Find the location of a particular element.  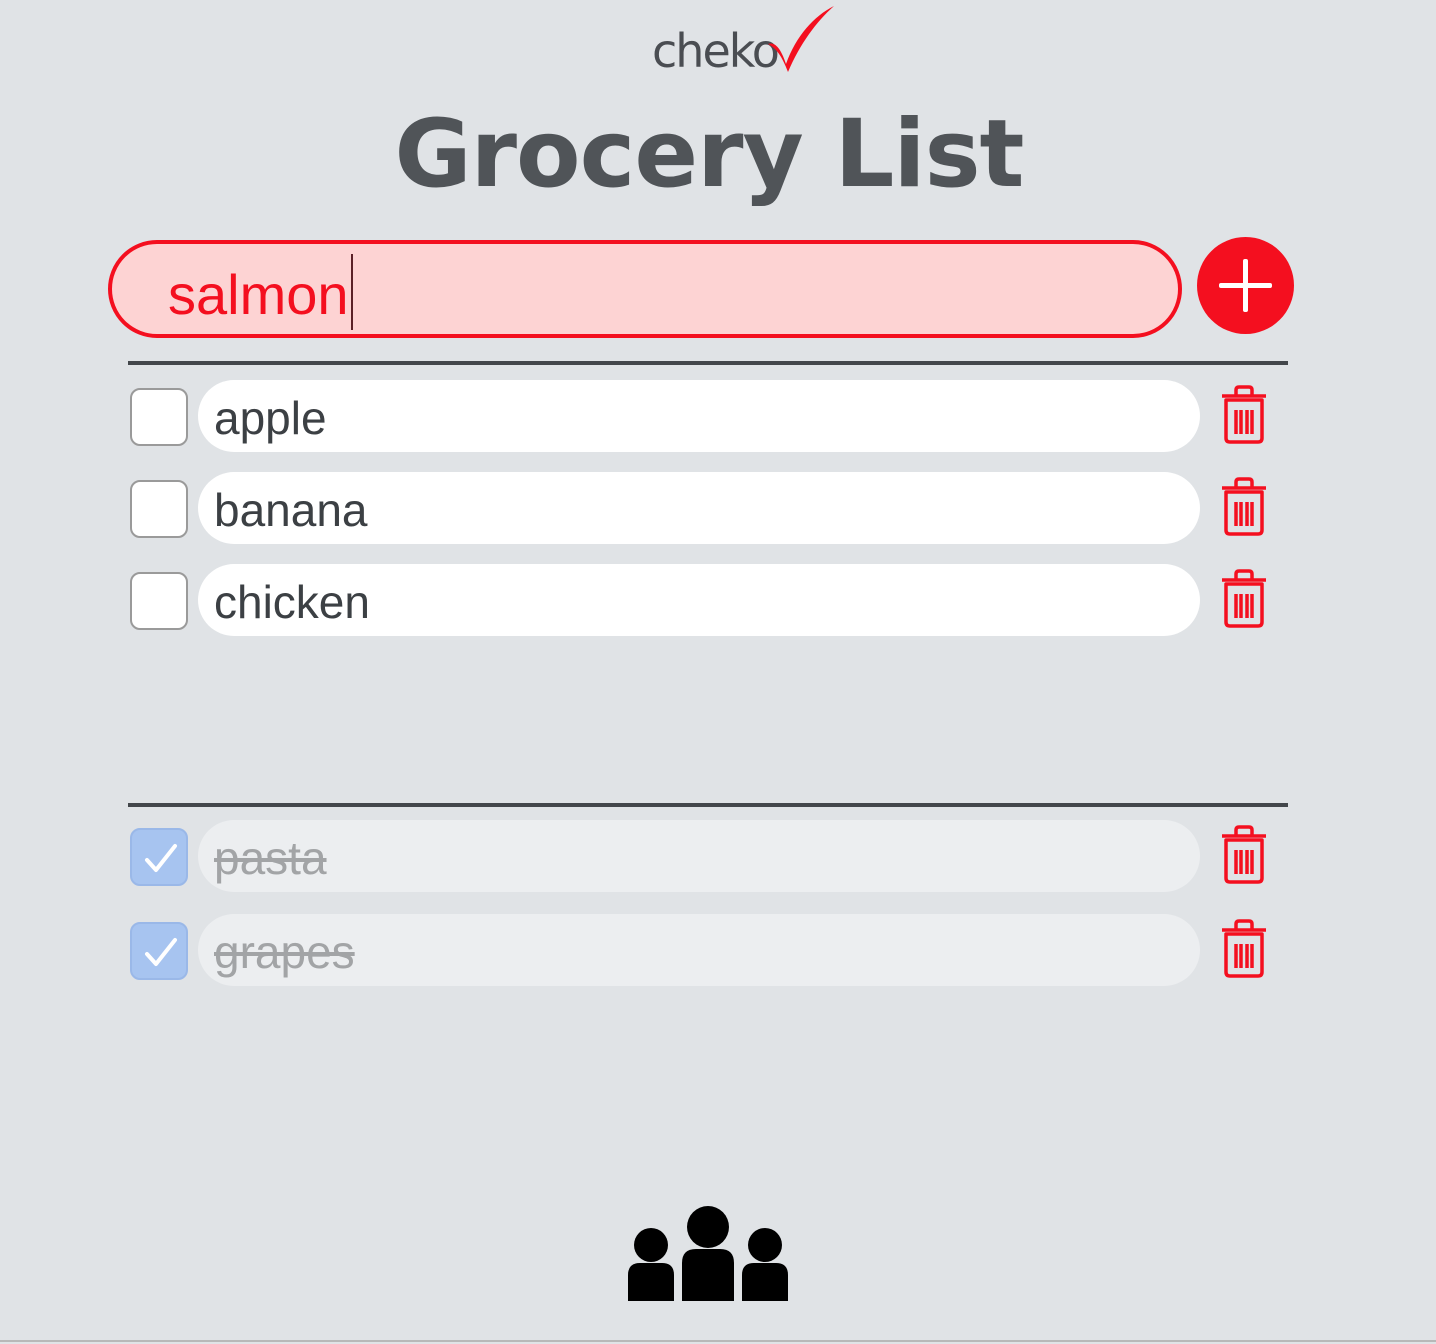

active-list-divider is located at coordinates (708, 363).